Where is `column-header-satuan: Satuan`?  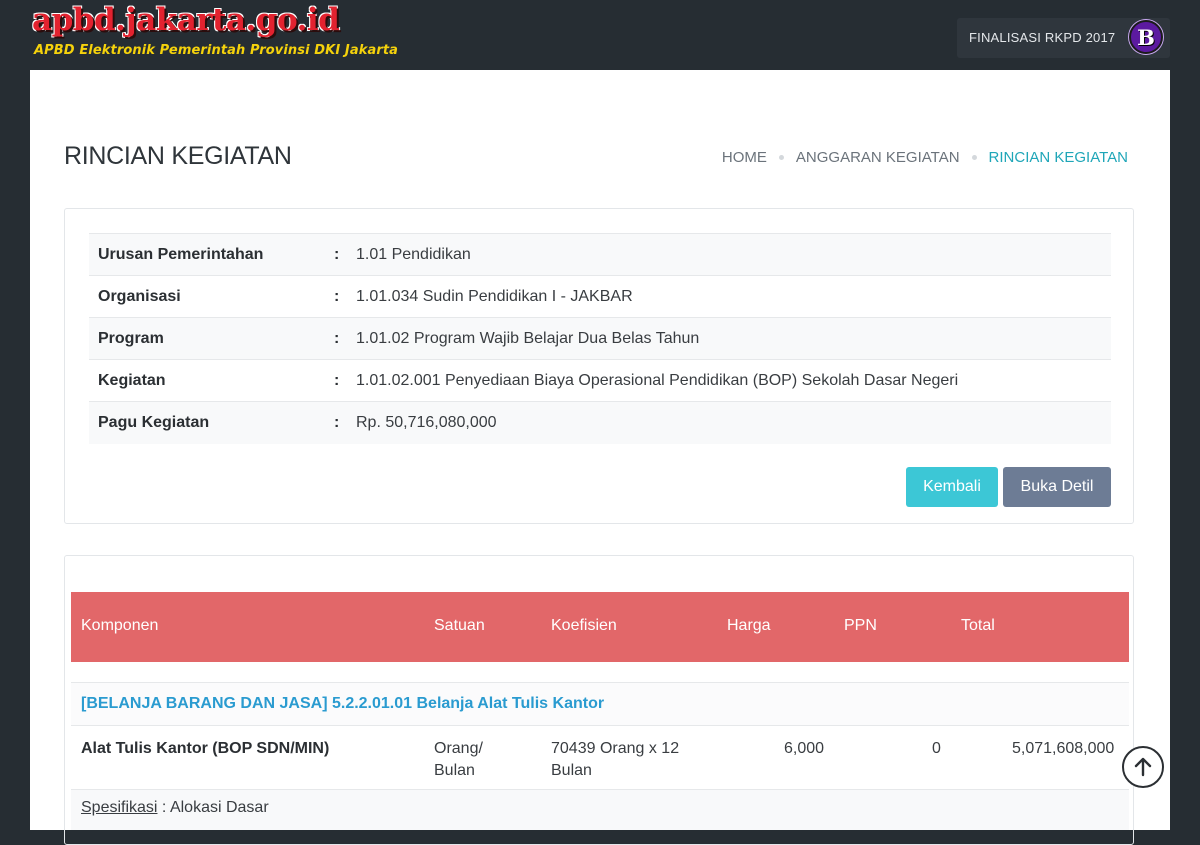
column-header-satuan: Satuan is located at coordinates (459, 625).